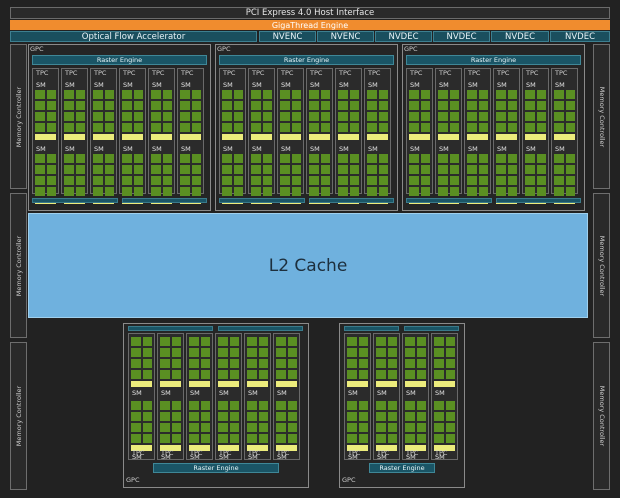  Describe the element at coordinates (133, 480) in the screenshot. I see `gpc-label: GPC` at that location.